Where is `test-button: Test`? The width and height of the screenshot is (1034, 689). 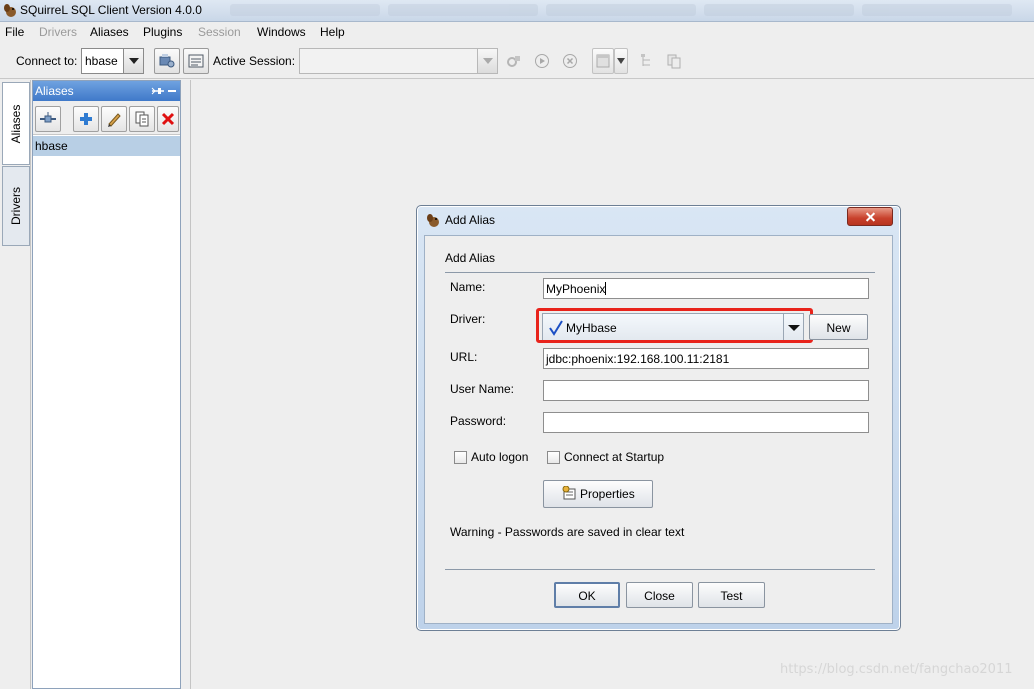
test-button: Test is located at coordinates (731, 595).